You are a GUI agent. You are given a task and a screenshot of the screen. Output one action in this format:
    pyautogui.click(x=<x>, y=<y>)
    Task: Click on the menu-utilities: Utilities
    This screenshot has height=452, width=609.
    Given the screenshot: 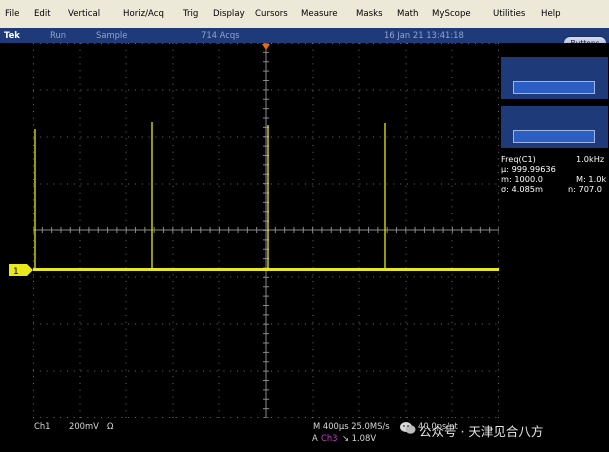 What is the action you would take?
    pyautogui.click(x=509, y=14)
    